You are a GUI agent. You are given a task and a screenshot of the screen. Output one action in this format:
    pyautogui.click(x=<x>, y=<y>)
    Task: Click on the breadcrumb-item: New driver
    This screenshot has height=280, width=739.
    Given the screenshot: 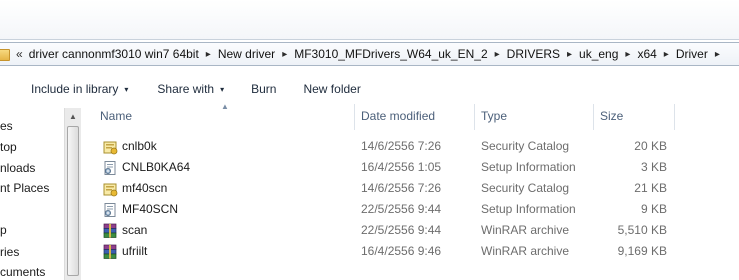 What is the action you would take?
    pyautogui.click(x=246, y=54)
    